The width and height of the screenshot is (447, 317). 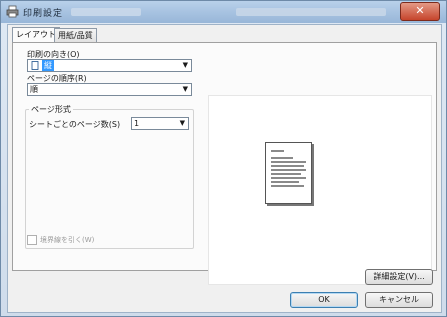 I want to click on page-preview-icon, so click(x=288, y=173).